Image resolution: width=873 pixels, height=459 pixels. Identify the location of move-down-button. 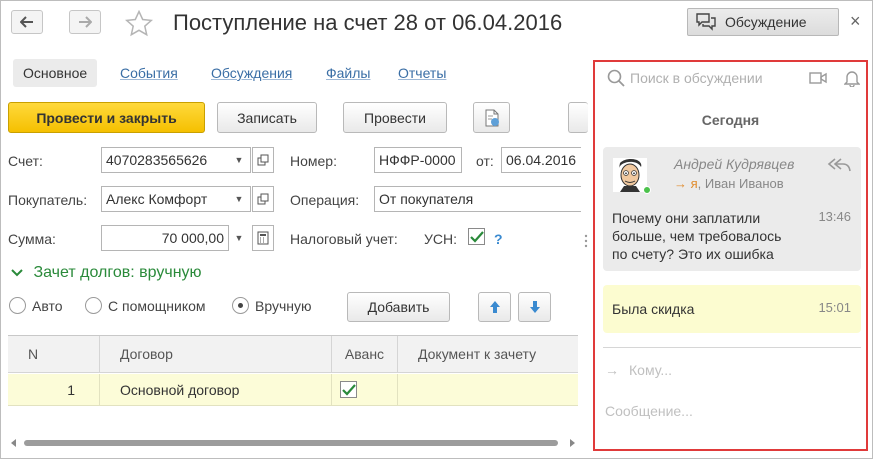
(534, 307).